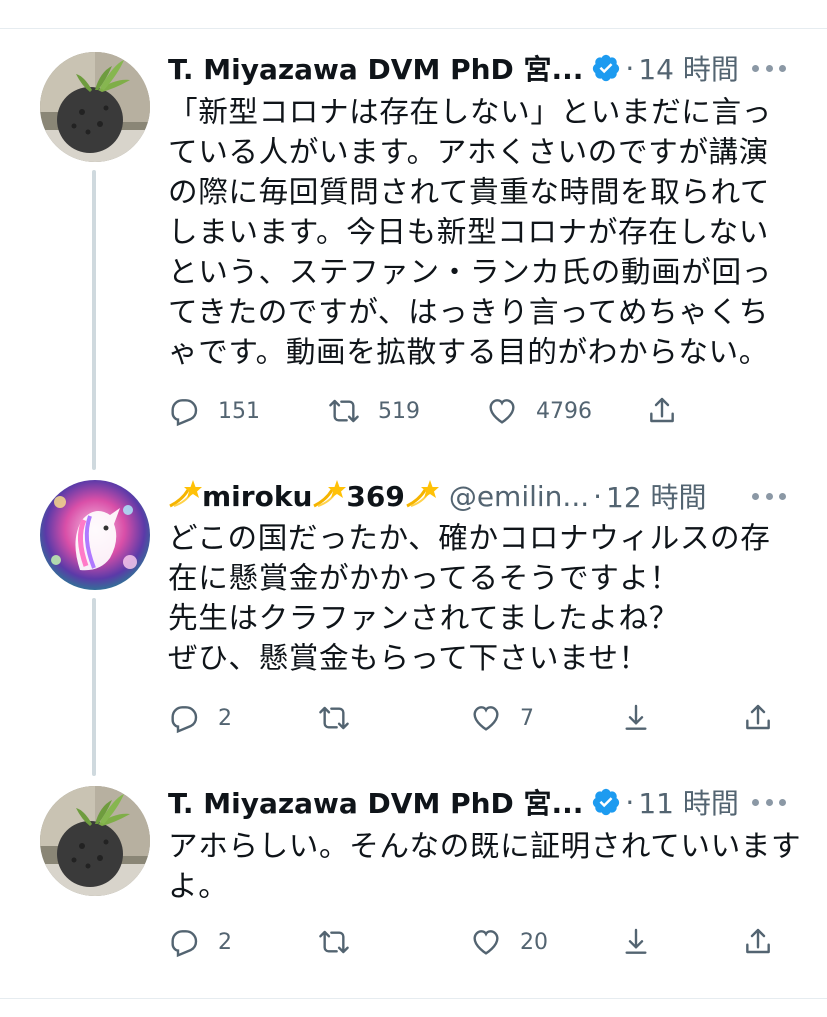  What do you see at coordinates (485, 846) in the screenshot?
I see `tweet-text-line: アホらしい。そんなの既に証明されていいます` at bounding box center [485, 846].